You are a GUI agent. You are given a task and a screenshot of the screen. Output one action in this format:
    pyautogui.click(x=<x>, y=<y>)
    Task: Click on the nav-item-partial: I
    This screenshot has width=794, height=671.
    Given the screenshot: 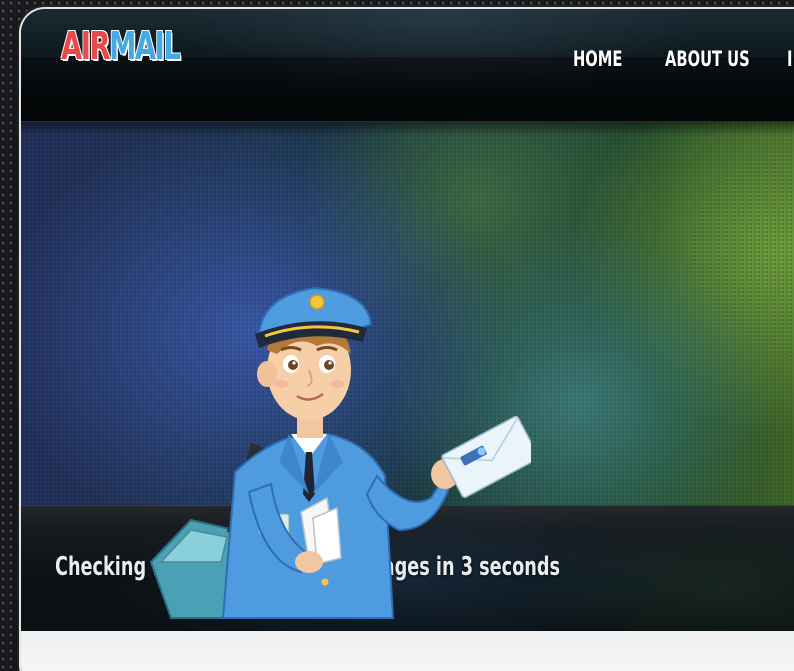 What is the action you would take?
    pyautogui.click(x=789, y=59)
    